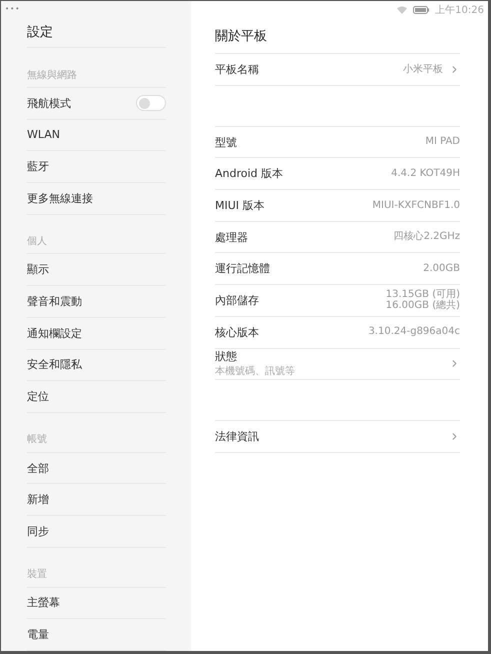 This screenshot has height=654, width=491. Describe the element at coordinates (54, 333) in the screenshot. I see `item-label: 通知欄設定` at that location.